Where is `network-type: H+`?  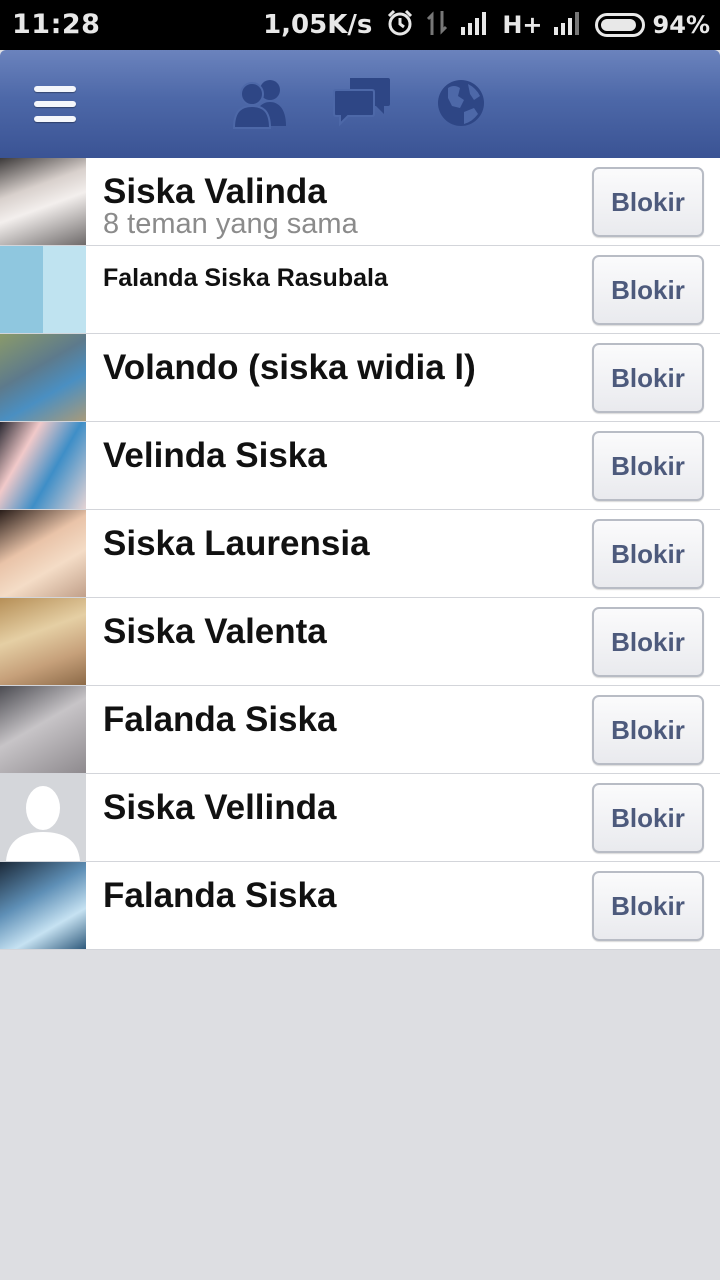
network-type: H+ is located at coordinates (522, 25).